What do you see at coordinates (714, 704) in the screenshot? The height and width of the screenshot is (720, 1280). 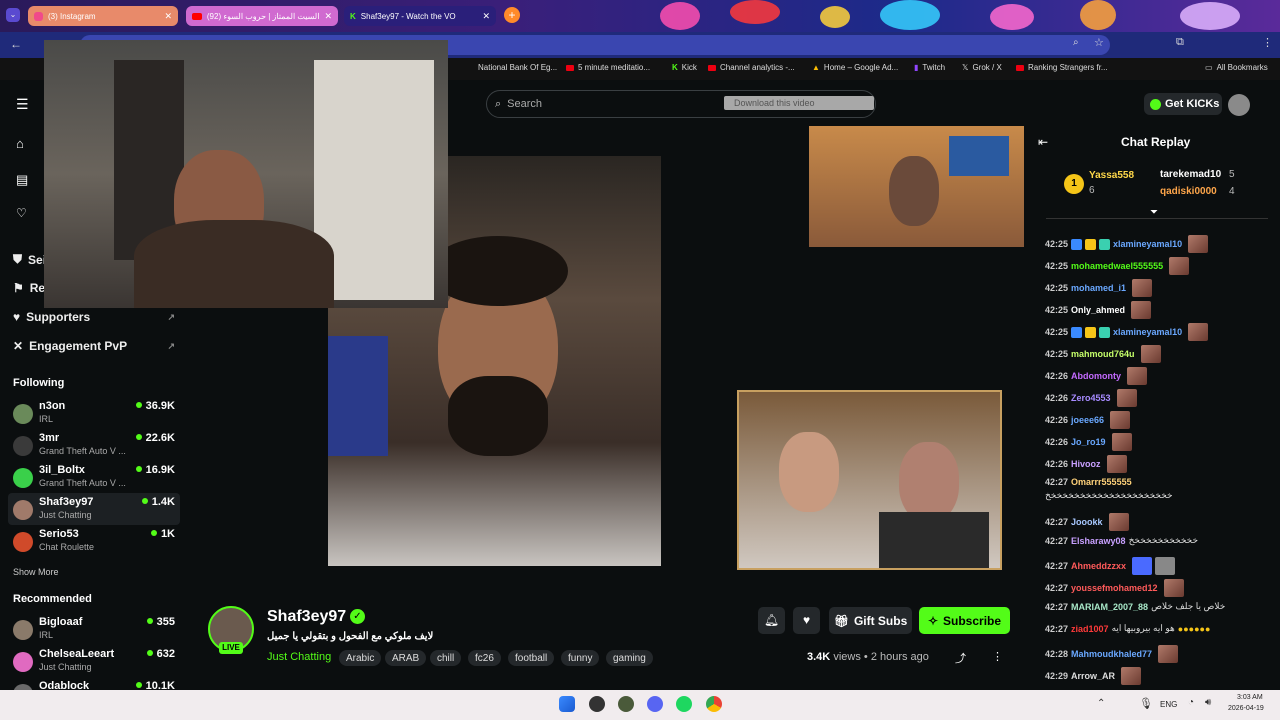 I see `chrome-icon` at bounding box center [714, 704].